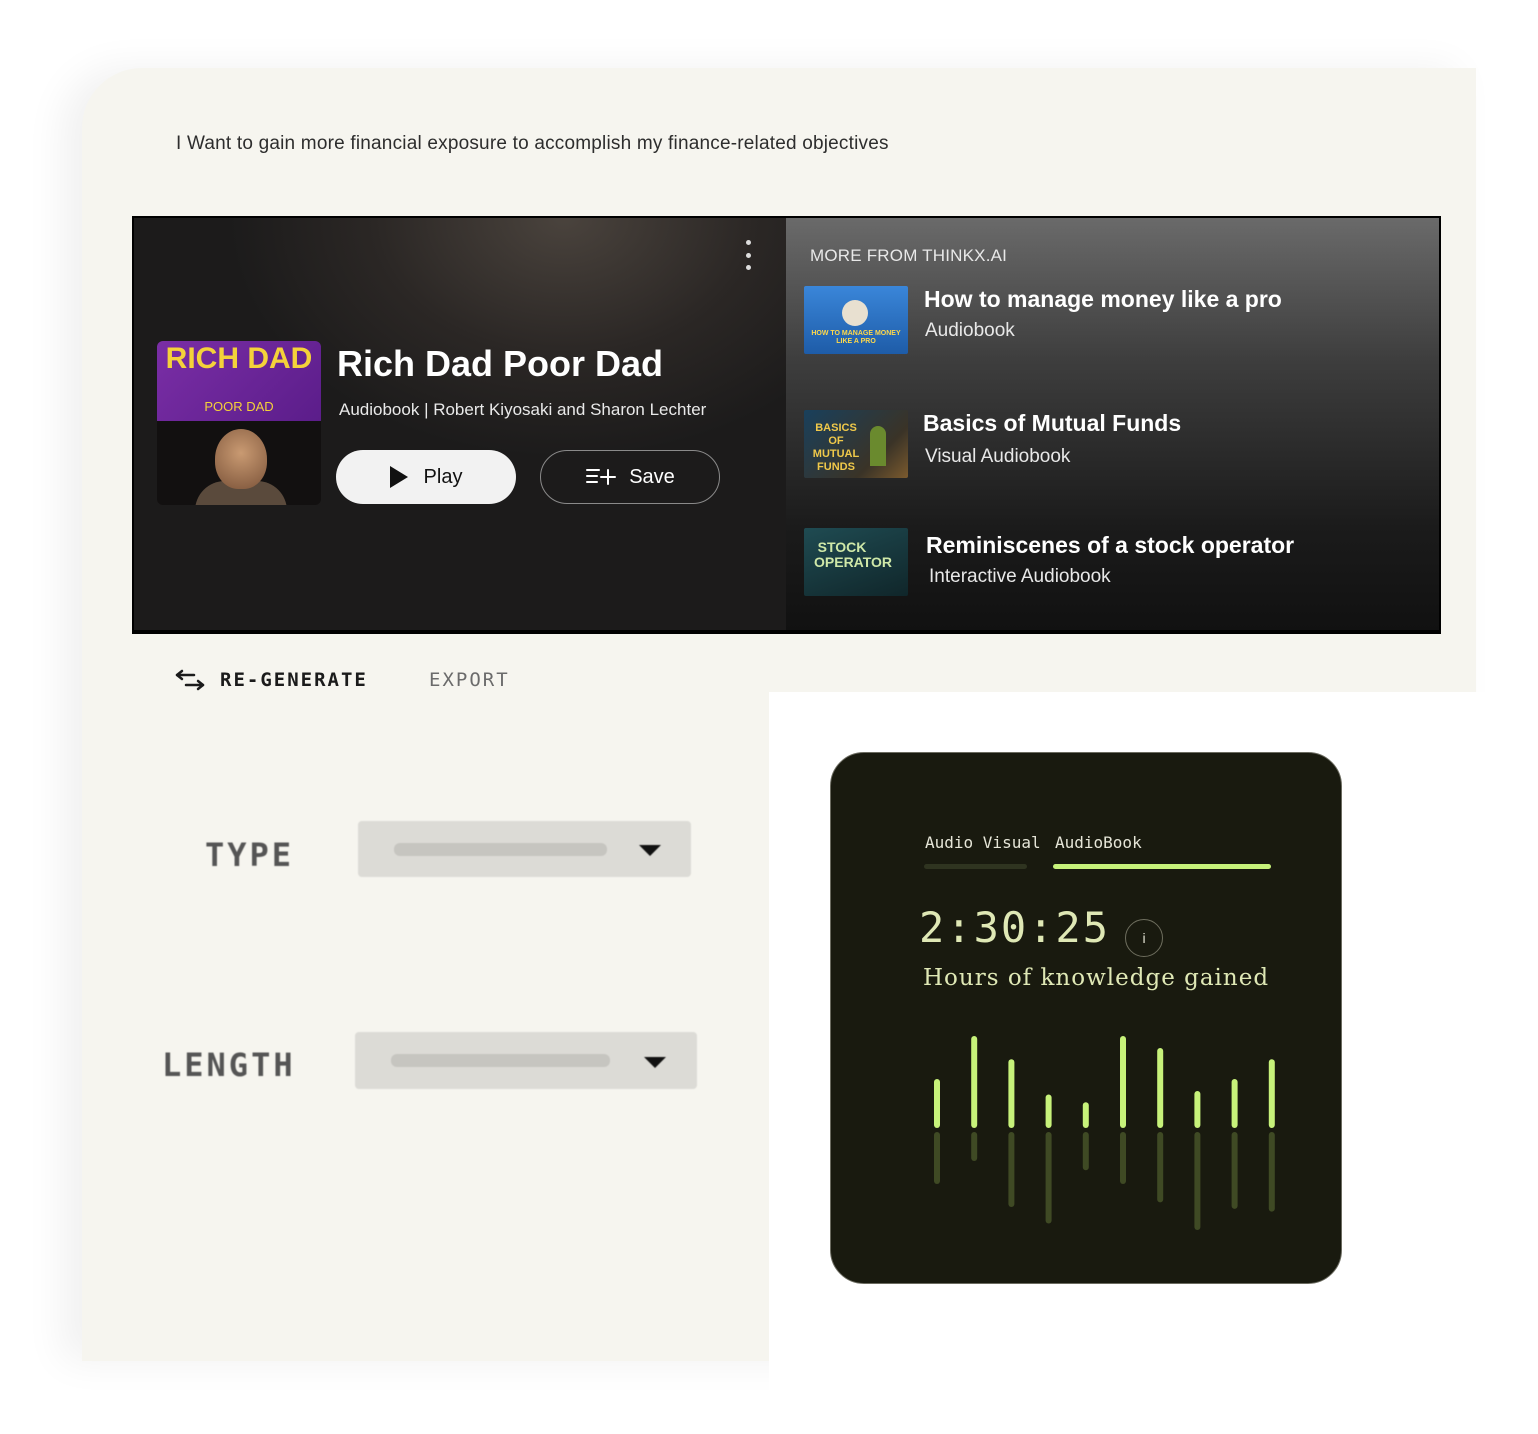  I want to click on recommendations-heading: MORE FROM THINKX.AI, so click(909, 255).